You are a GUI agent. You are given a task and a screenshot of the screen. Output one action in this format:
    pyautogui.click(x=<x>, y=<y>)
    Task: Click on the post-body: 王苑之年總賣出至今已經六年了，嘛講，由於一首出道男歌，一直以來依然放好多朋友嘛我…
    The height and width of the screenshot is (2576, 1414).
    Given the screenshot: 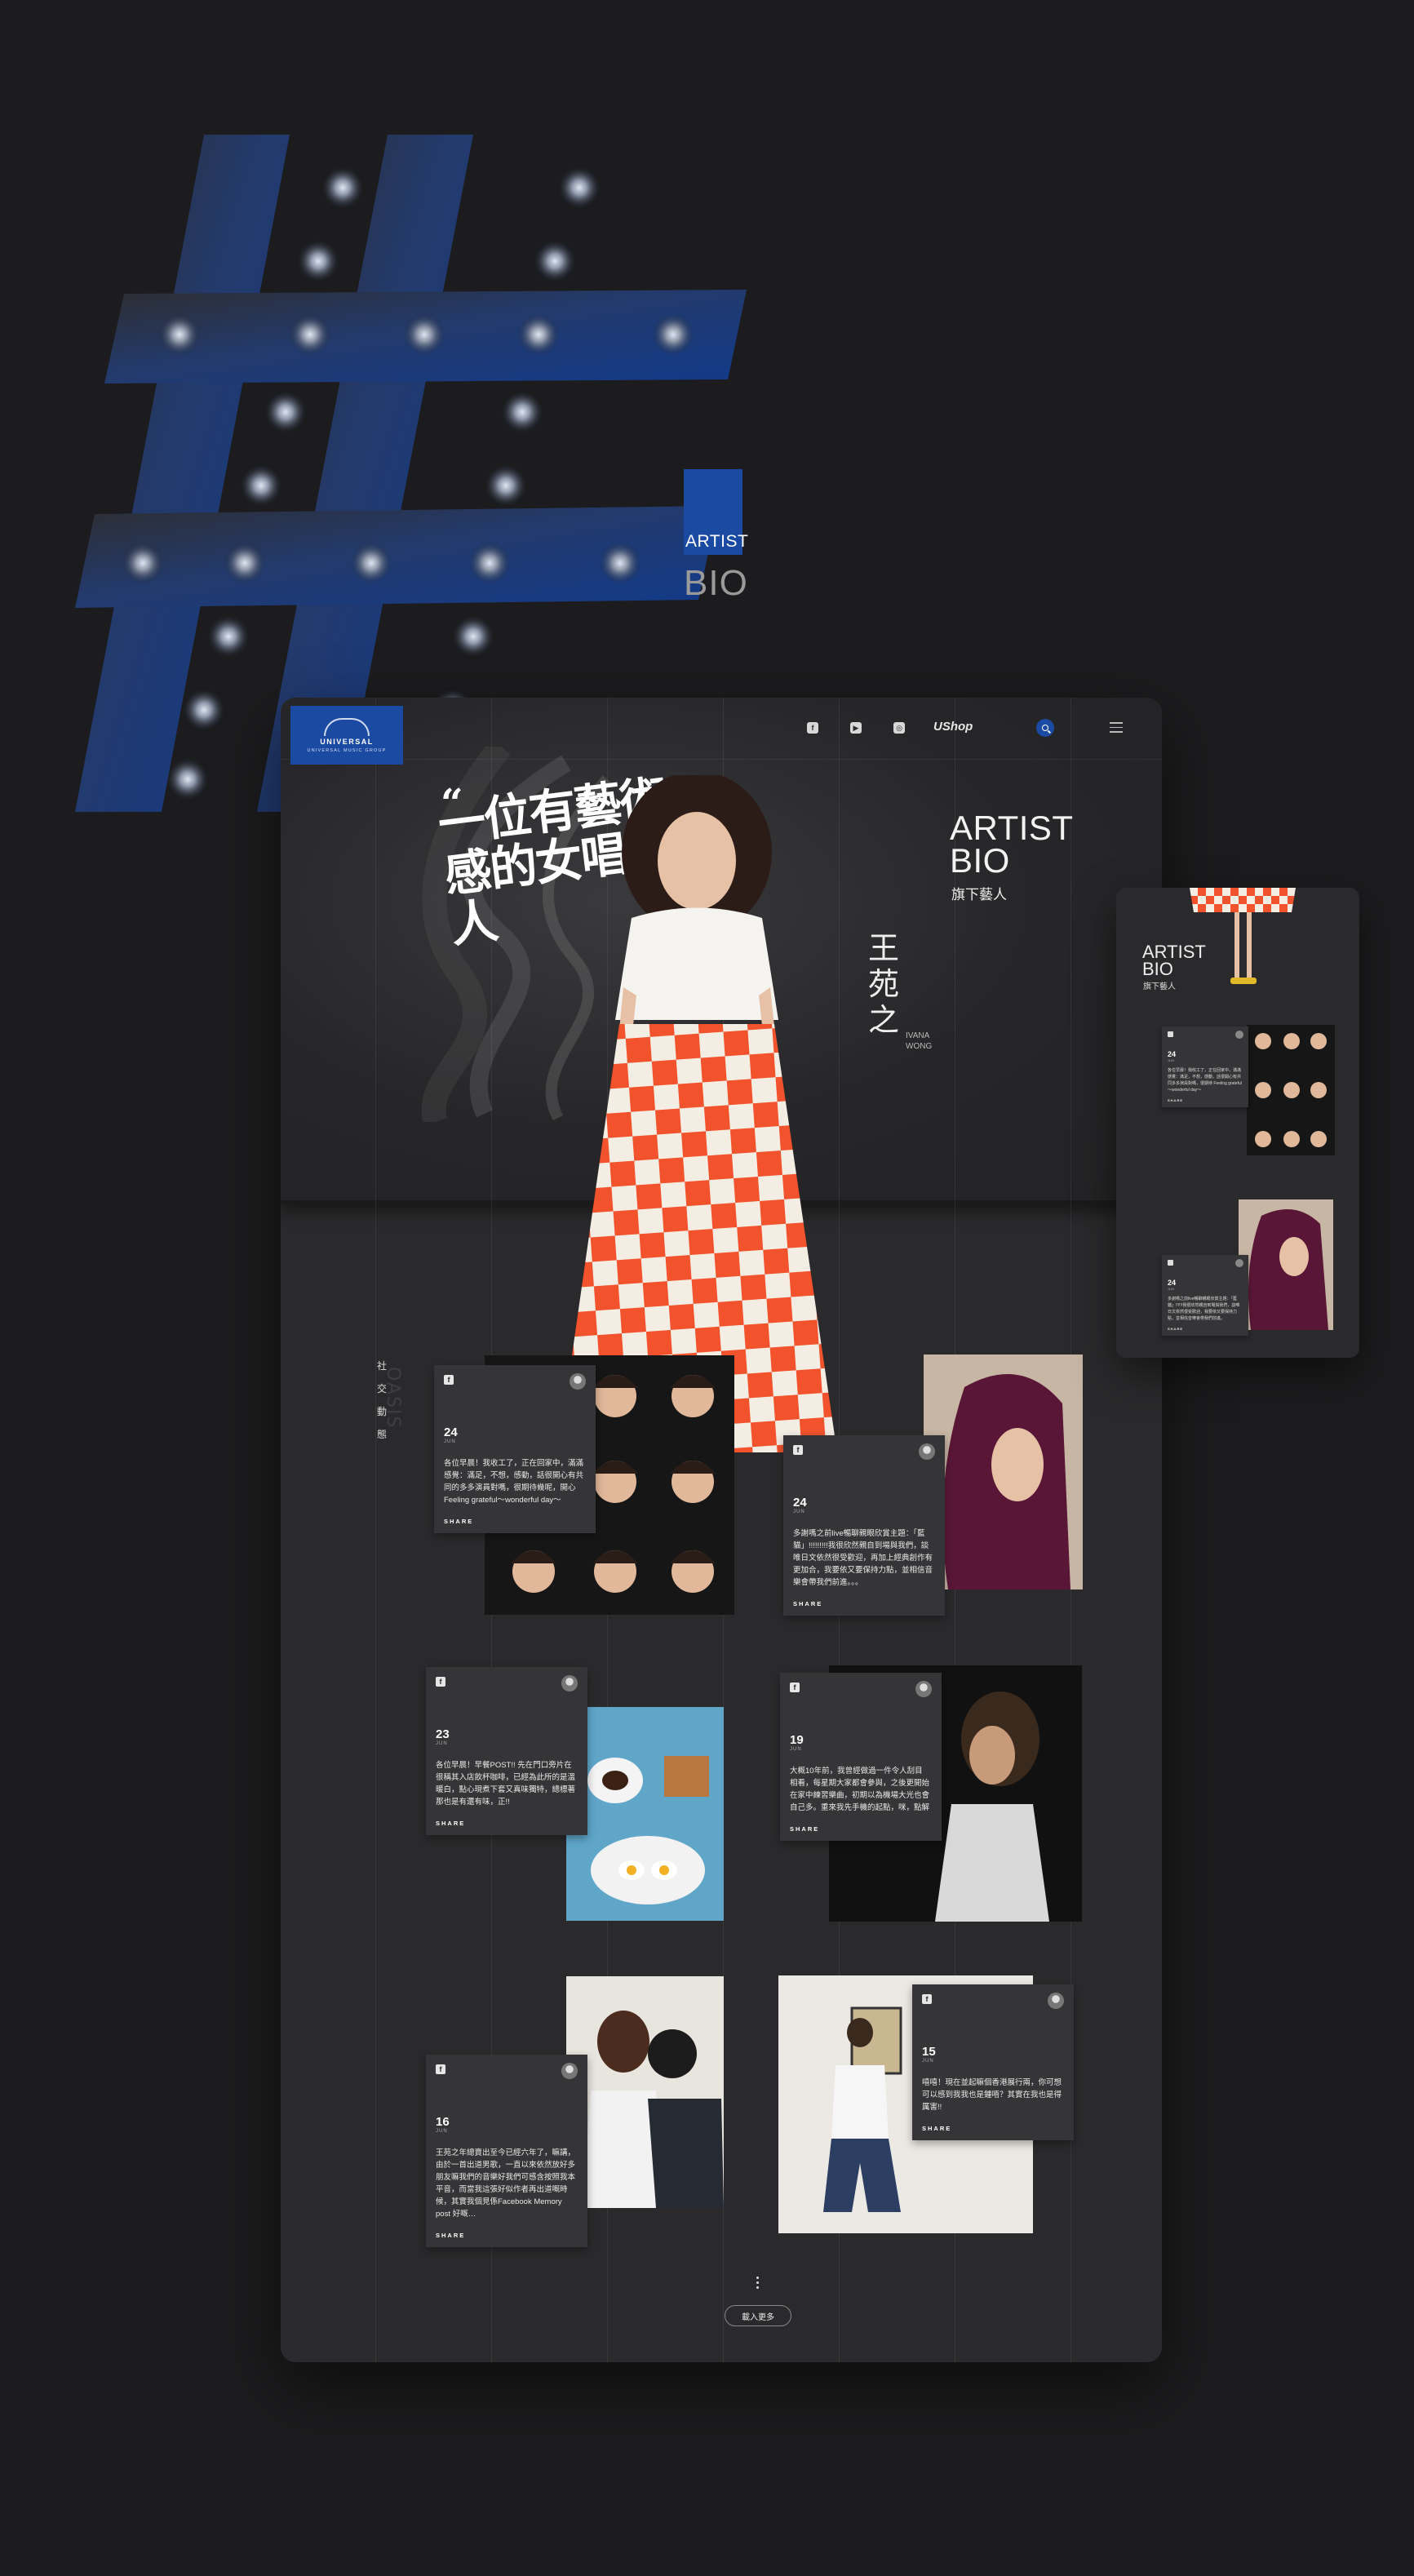 What is the action you would take?
    pyautogui.click(x=506, y=2183)
    